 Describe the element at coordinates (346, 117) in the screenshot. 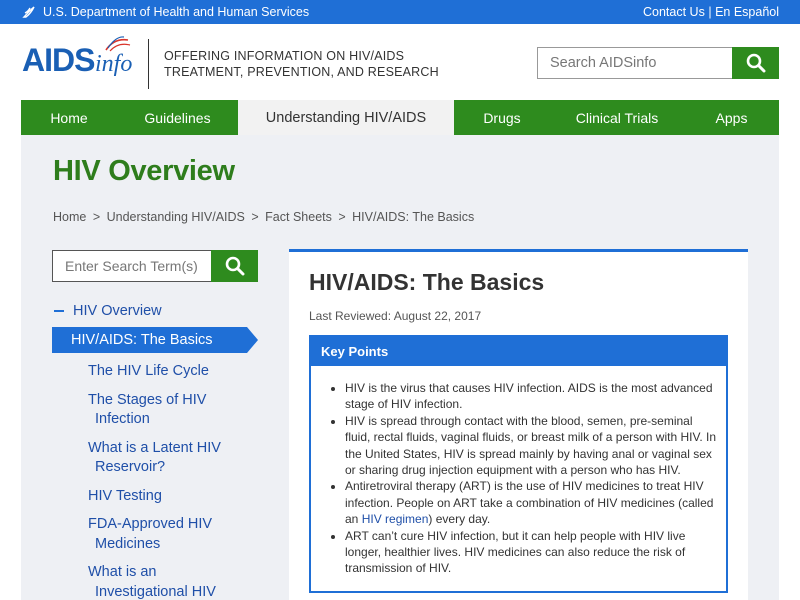

I see `nav-understanding-hiv-aids: Understanding HIV/AIDS` at that location.